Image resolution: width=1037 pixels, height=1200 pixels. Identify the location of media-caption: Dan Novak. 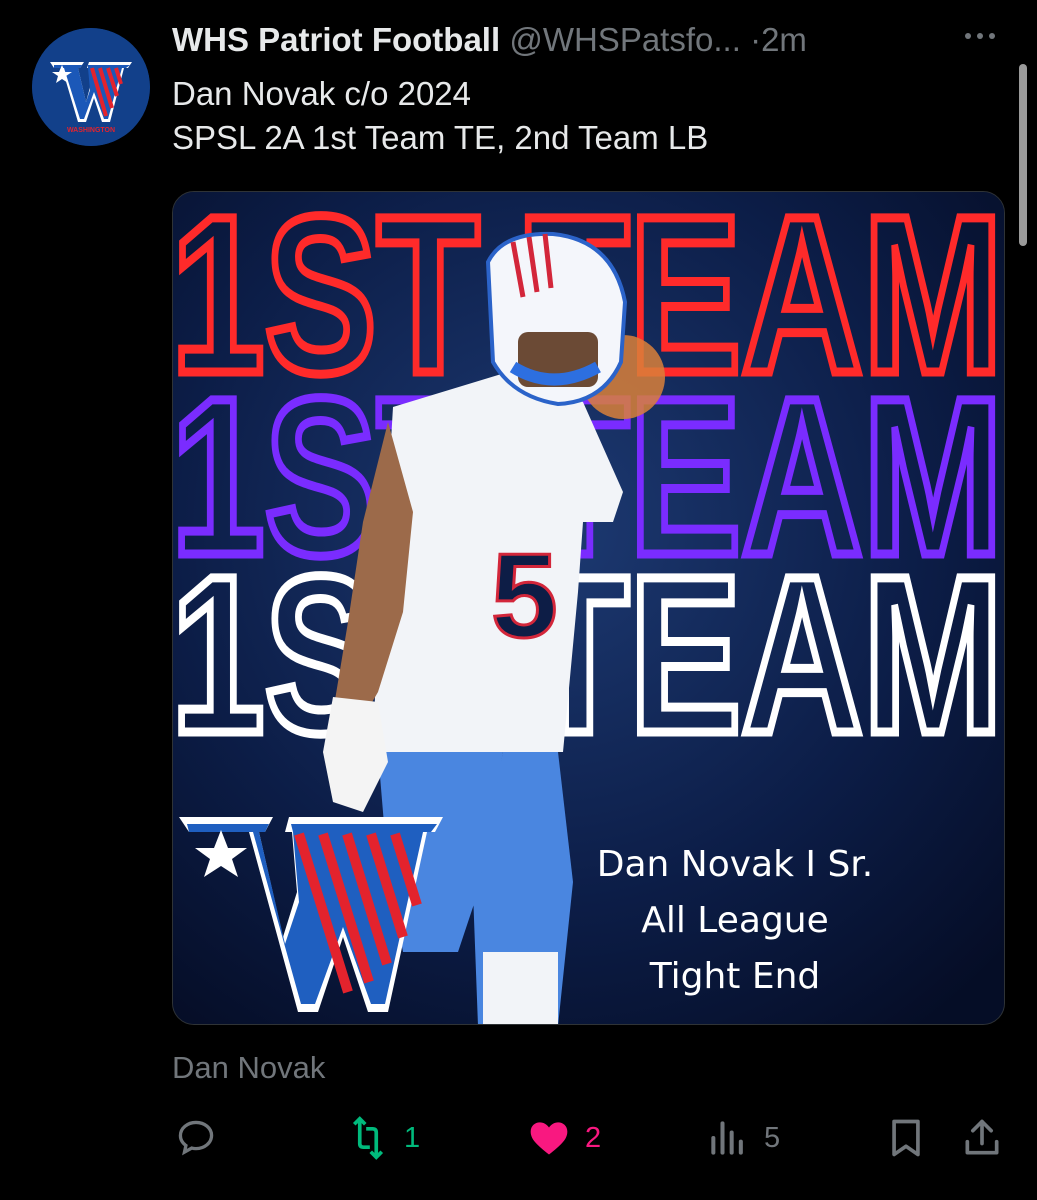
(249, 1067).